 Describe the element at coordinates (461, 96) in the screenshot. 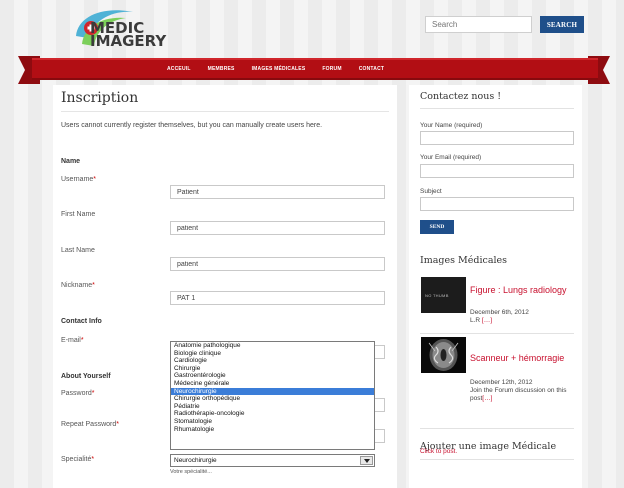

I see `contact-title: Contactez nous !` at that location.